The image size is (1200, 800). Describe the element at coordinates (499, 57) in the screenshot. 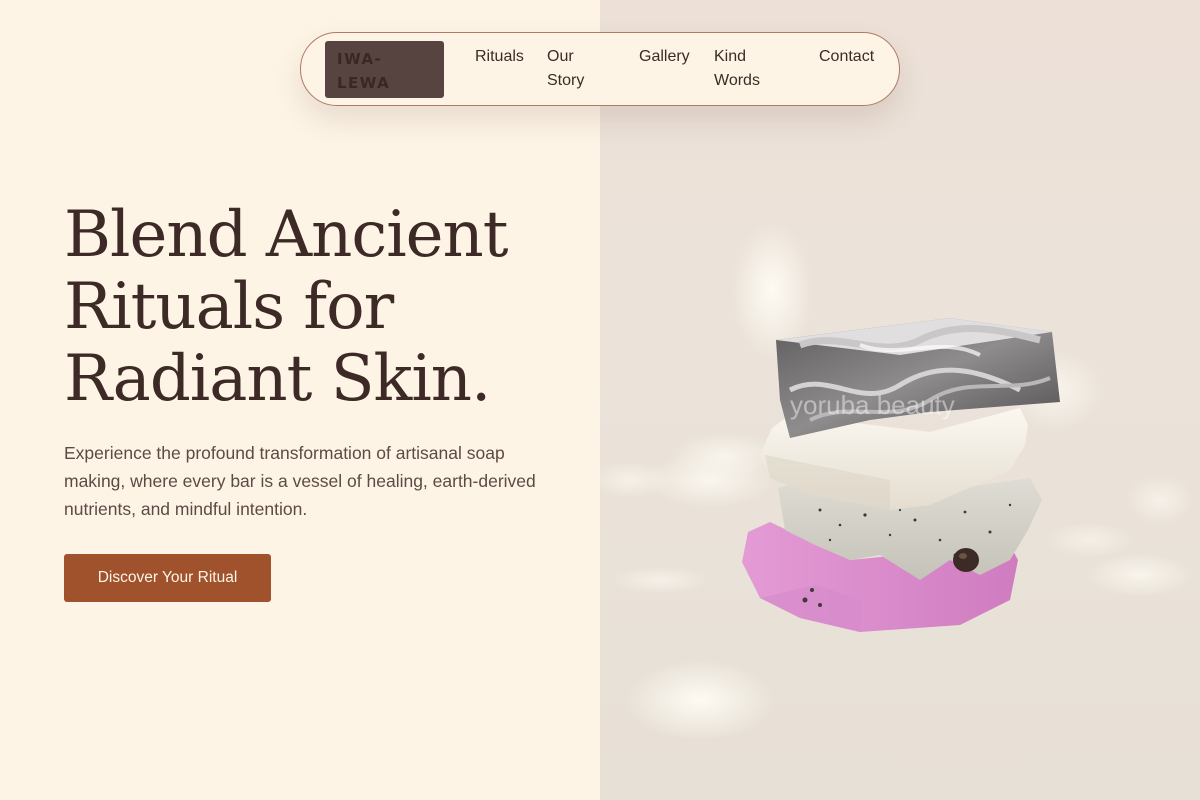

I see `nav-link-rituals: Rituals` at that location.